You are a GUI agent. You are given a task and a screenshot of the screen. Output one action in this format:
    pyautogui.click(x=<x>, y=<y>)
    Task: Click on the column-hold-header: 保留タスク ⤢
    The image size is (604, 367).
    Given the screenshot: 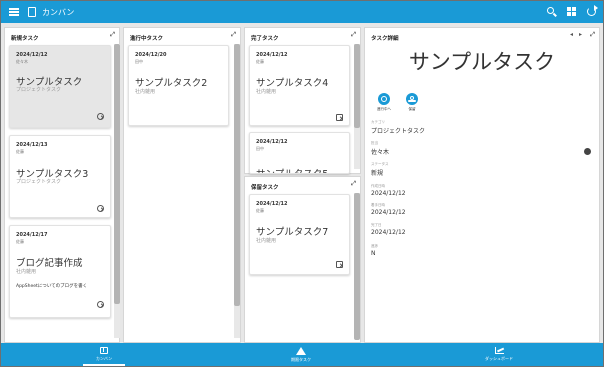 What is the action you would take?
    pyautogui.click(x=302, y=185)
    